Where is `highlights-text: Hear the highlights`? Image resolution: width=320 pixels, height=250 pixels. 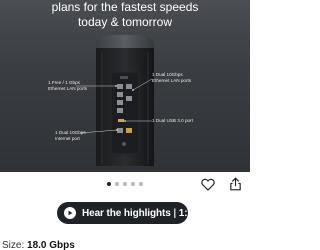 highlights-text: Hear the highlights is located at coordinates (126, 213).